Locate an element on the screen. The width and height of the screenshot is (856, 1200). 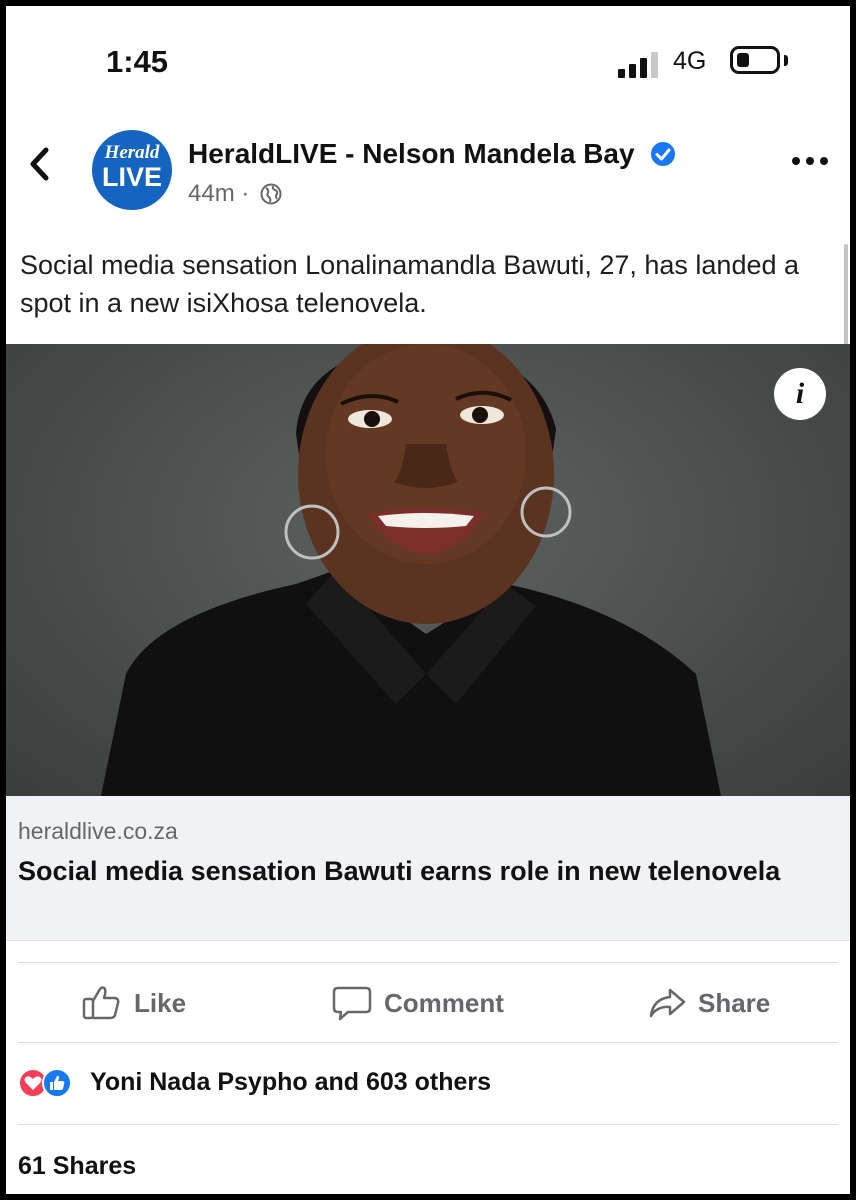
reactions-summary: Yoni Nada Psypho and 603 others is located at coordinates (290, 1082).